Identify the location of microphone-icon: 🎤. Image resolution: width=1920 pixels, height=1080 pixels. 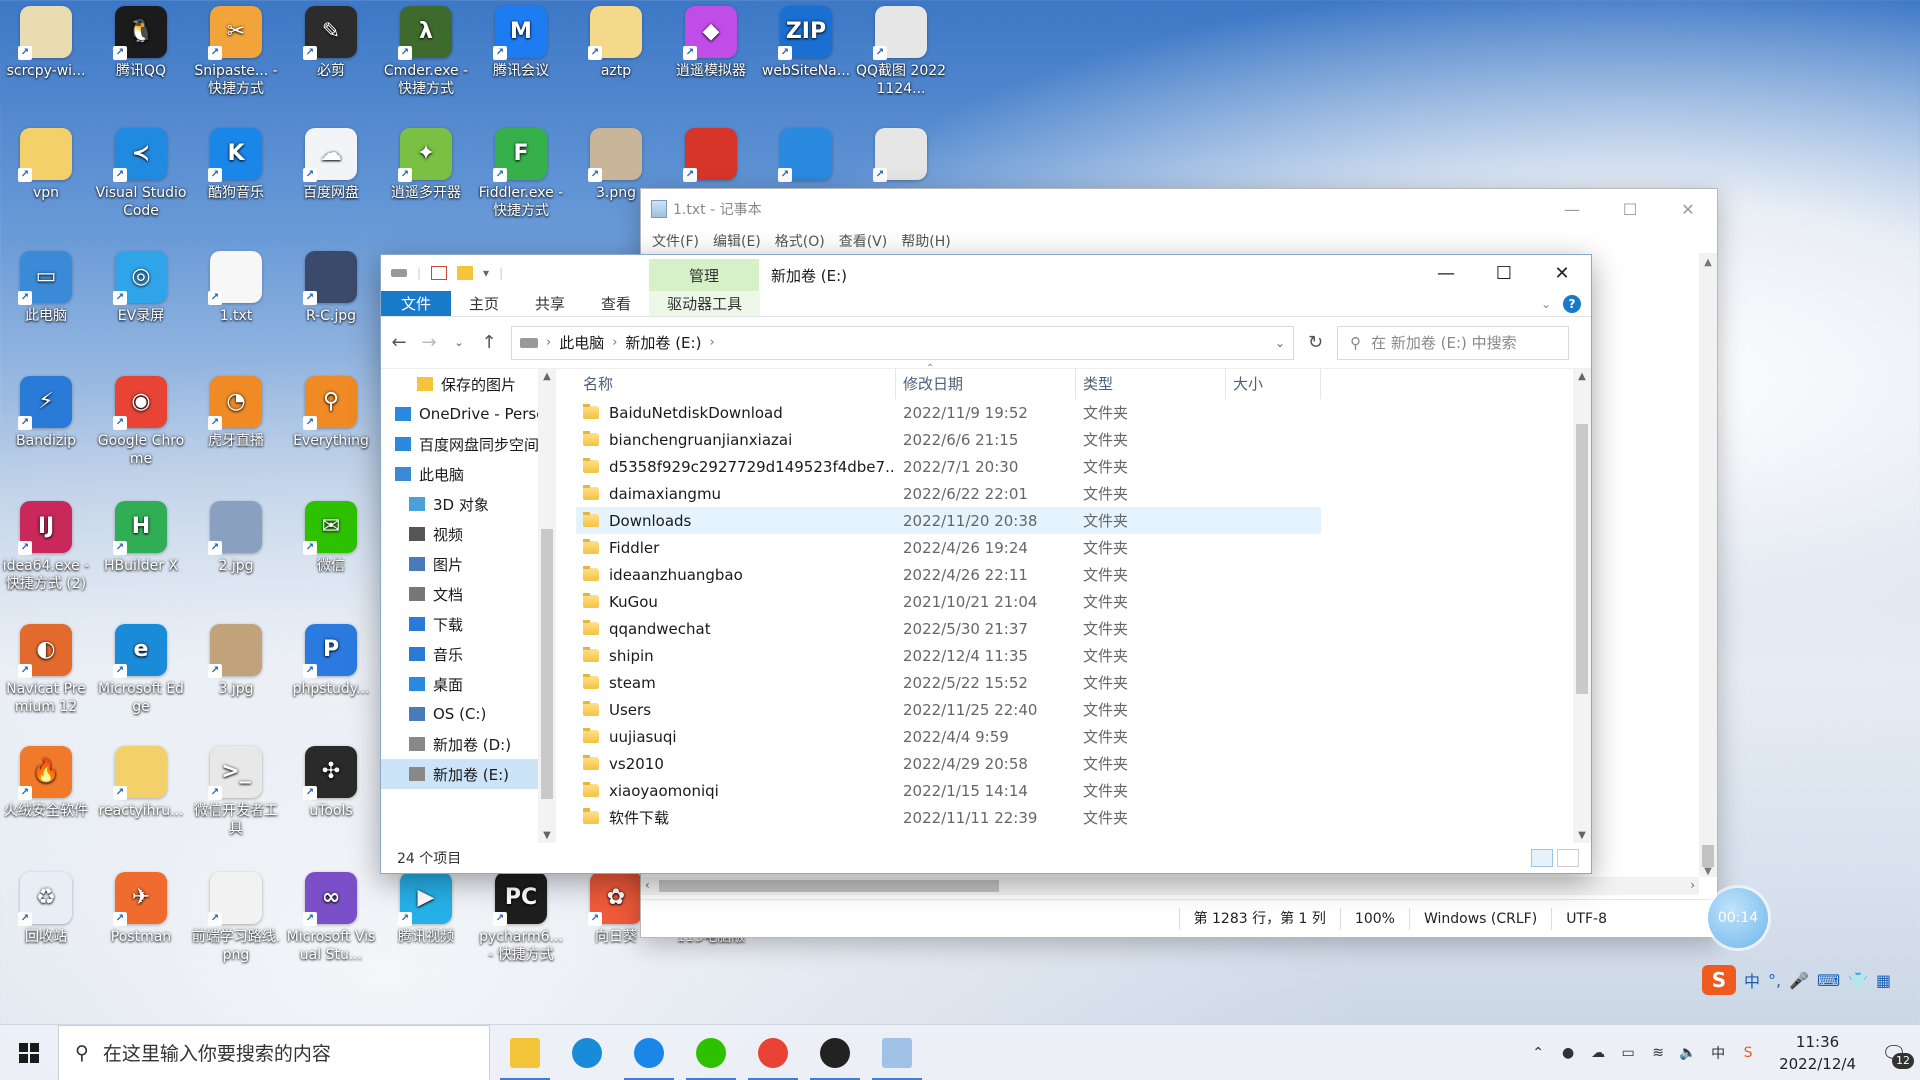
(1799, 980).